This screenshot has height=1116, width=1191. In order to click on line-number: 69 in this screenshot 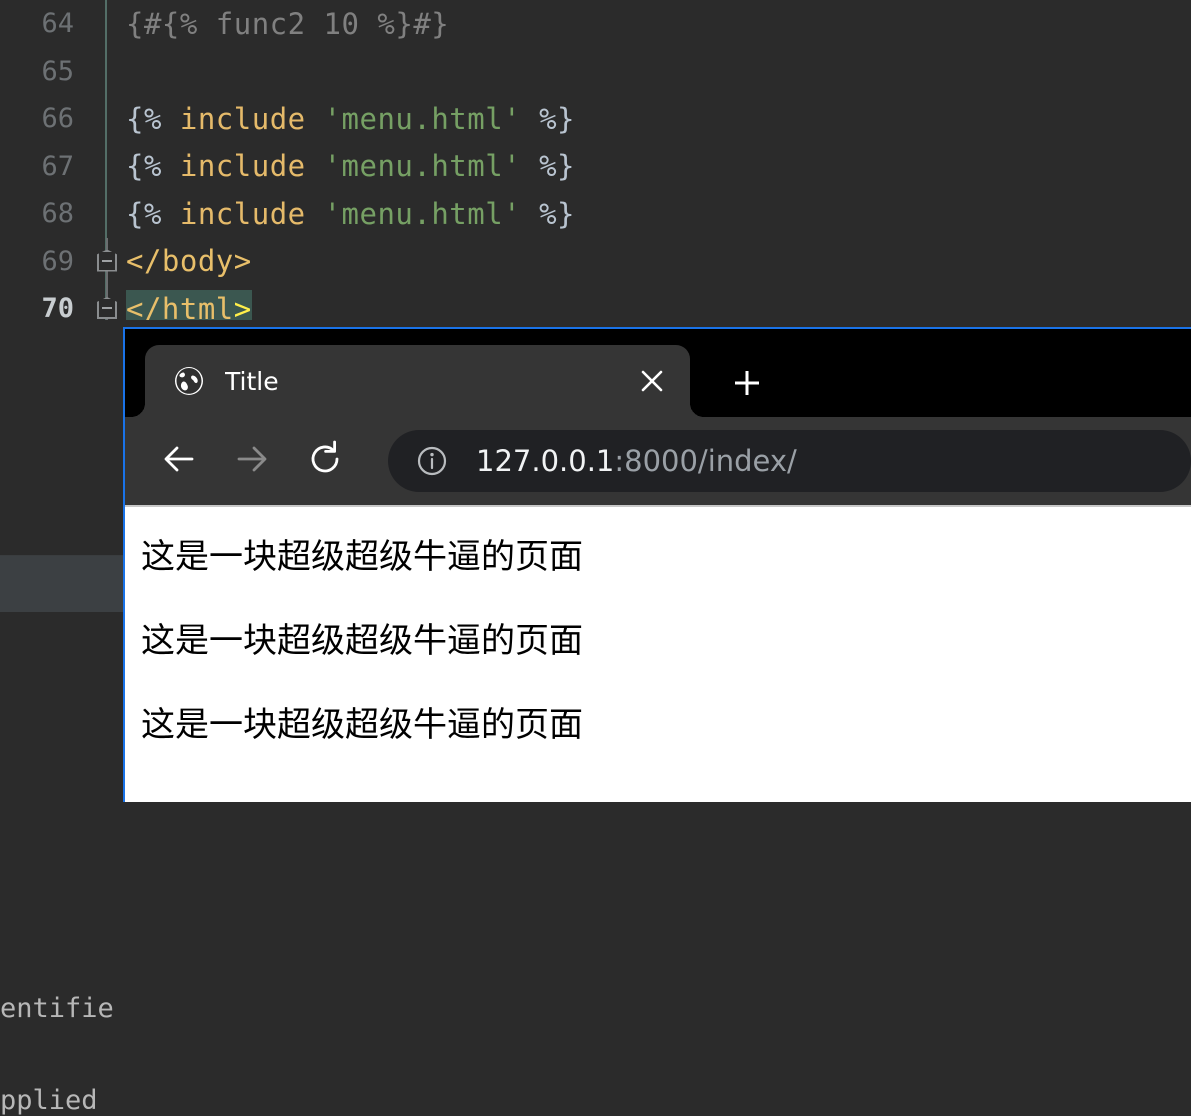, I will do `click(57, 261)`.